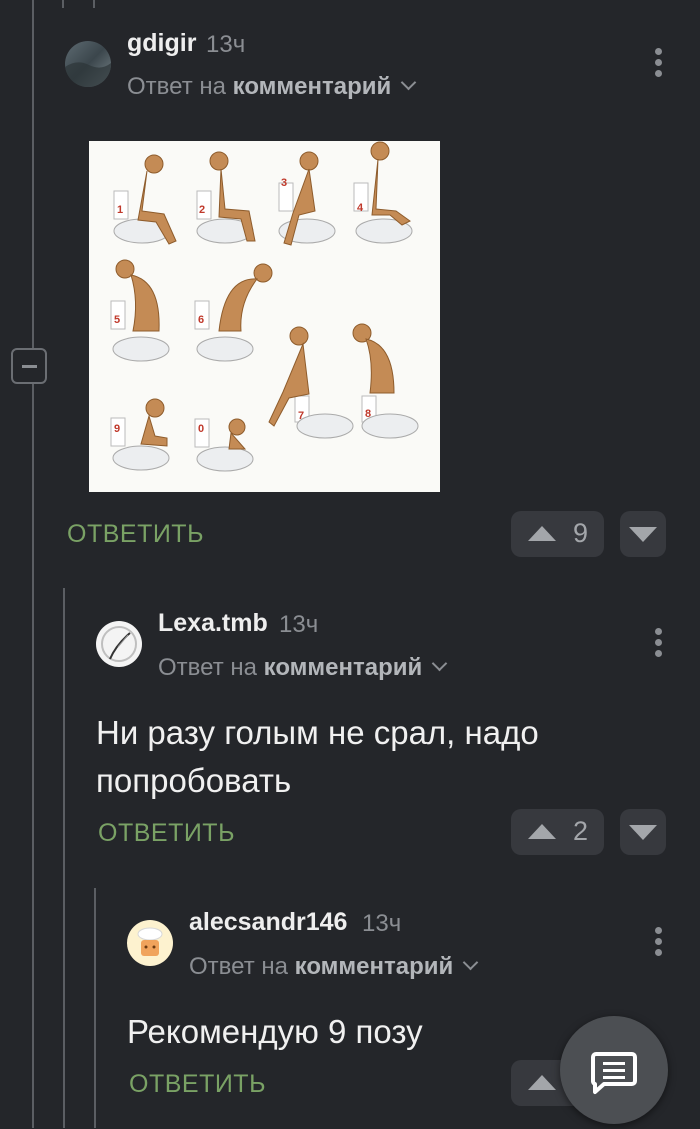  What do you see at coordinates (284, 183) in the screenshot?
I see `pose-number: 3` at bounding box center [284, 183].